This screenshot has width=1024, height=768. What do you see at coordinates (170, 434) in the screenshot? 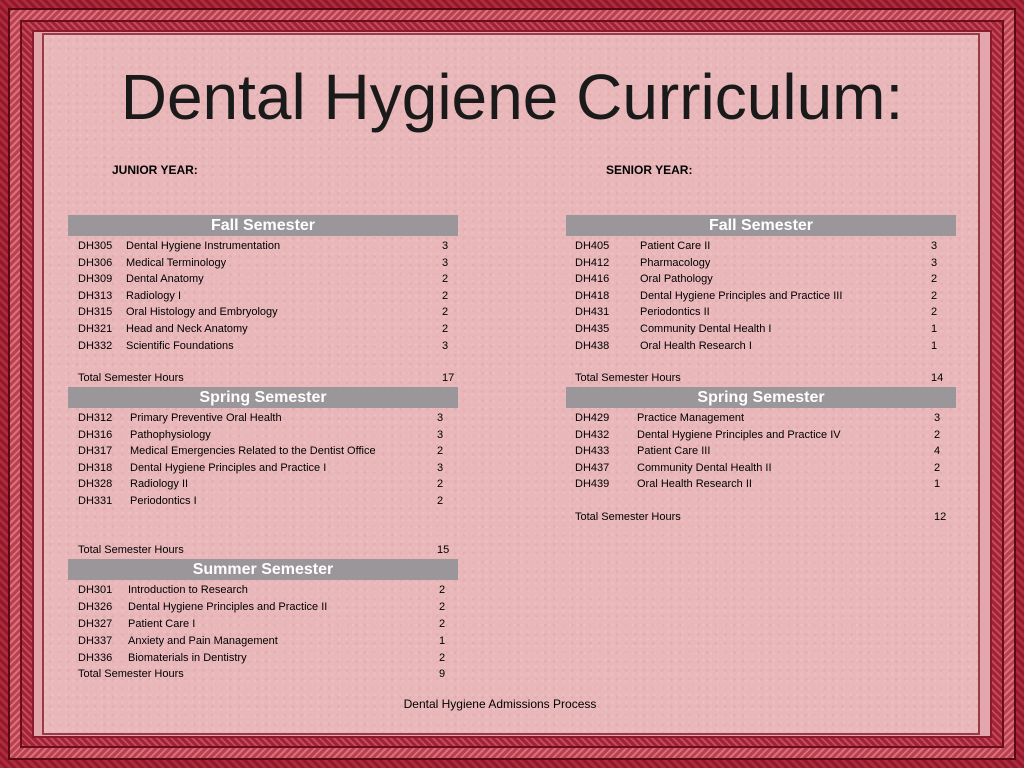
I see `course-name: Pathophysiology` at bounding box center [170, 434].